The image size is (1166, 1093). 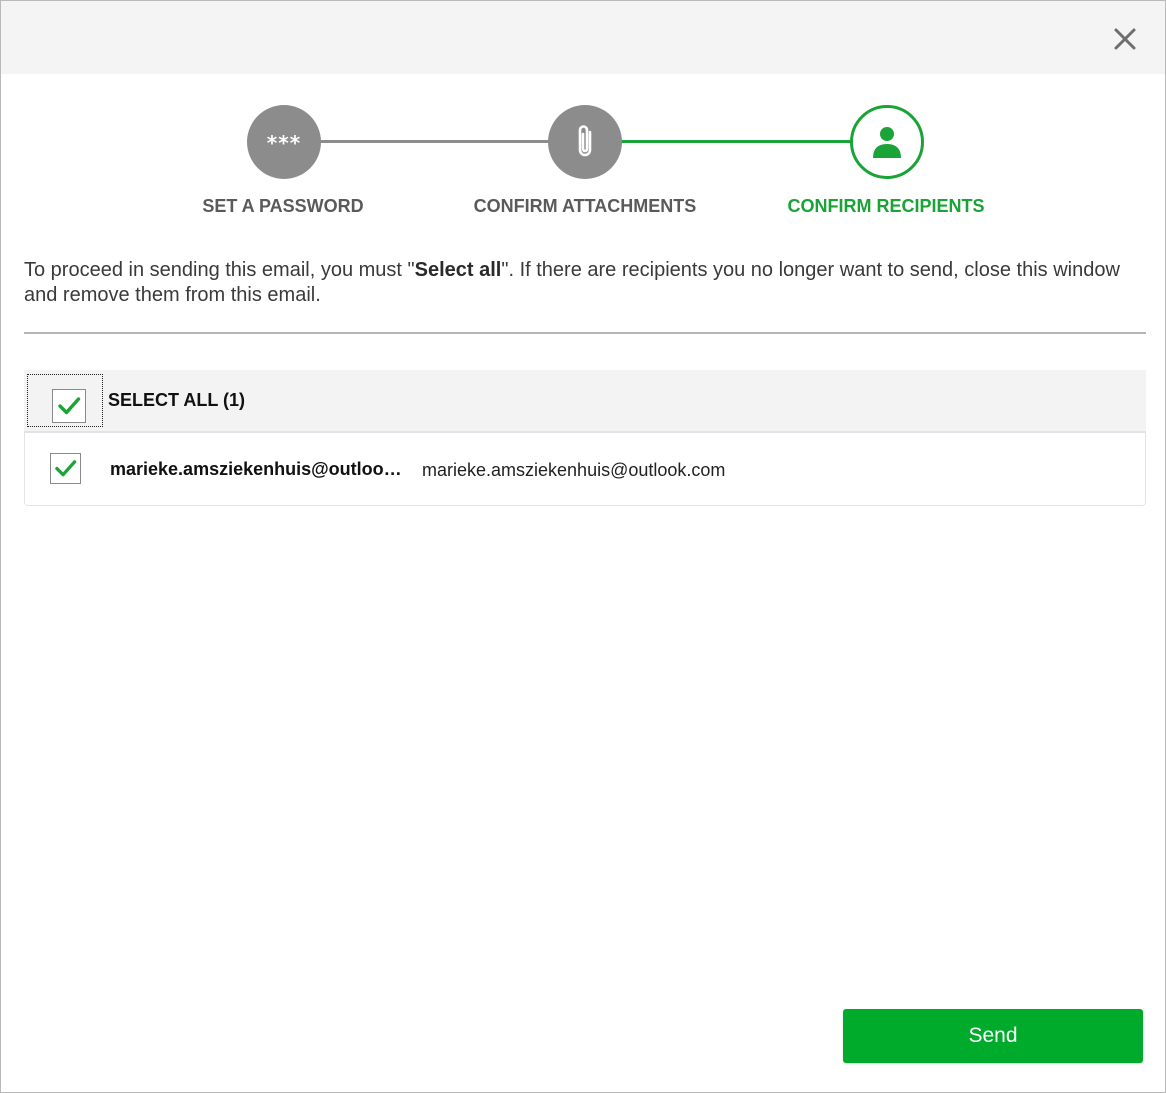 What do you see at coordinates (583, 37) in the screenshot?
I see `dialog-title-bar` at bounding box center [583, 37].